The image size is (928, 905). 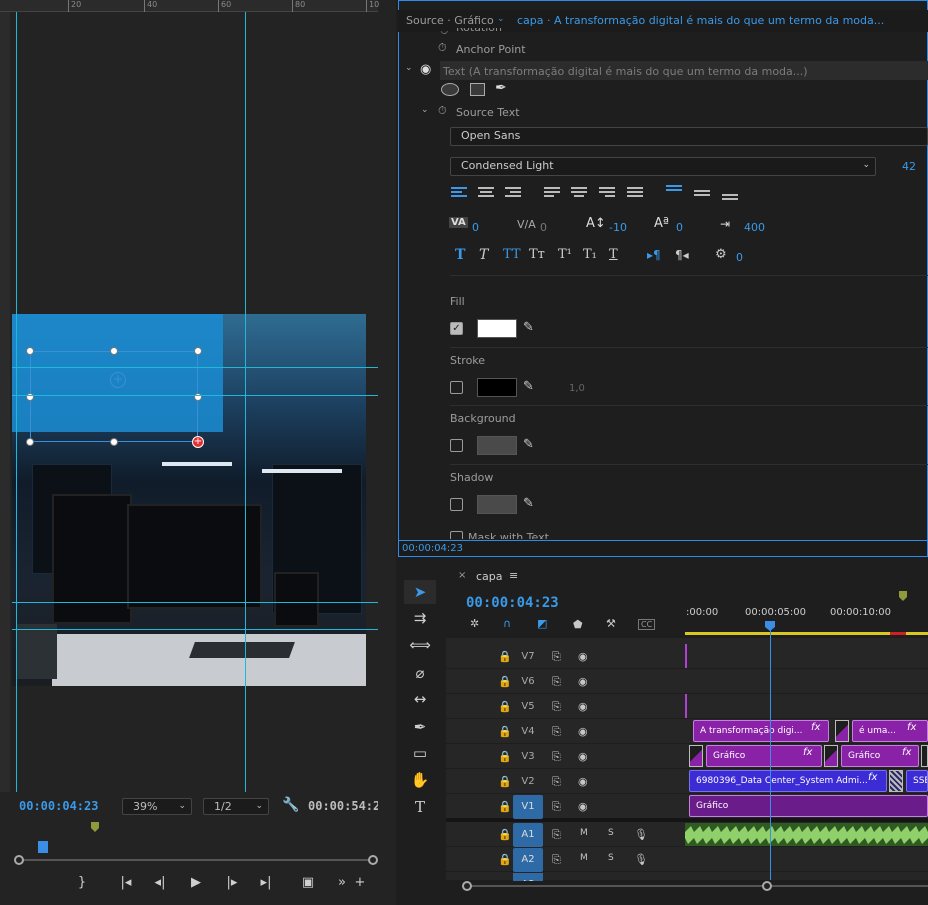 What do you see at coordinates (528, 877) in the screenshot?
I see `track-label: A3` at bounding box center [528, 877].